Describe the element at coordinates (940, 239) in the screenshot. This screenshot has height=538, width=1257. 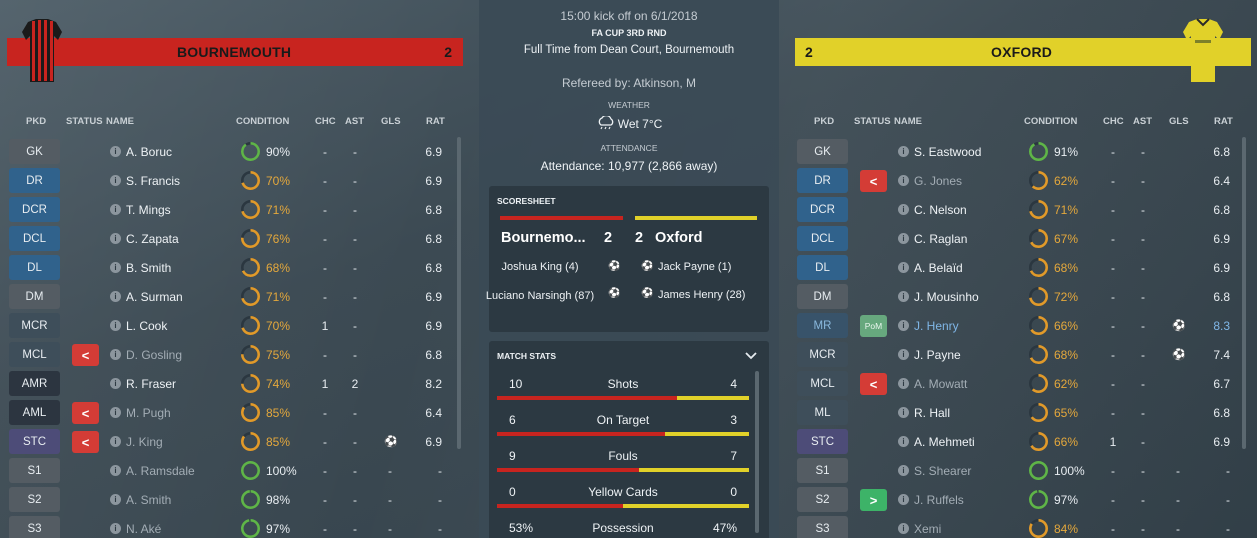
I see `player-name: C. Raglan` at that location.